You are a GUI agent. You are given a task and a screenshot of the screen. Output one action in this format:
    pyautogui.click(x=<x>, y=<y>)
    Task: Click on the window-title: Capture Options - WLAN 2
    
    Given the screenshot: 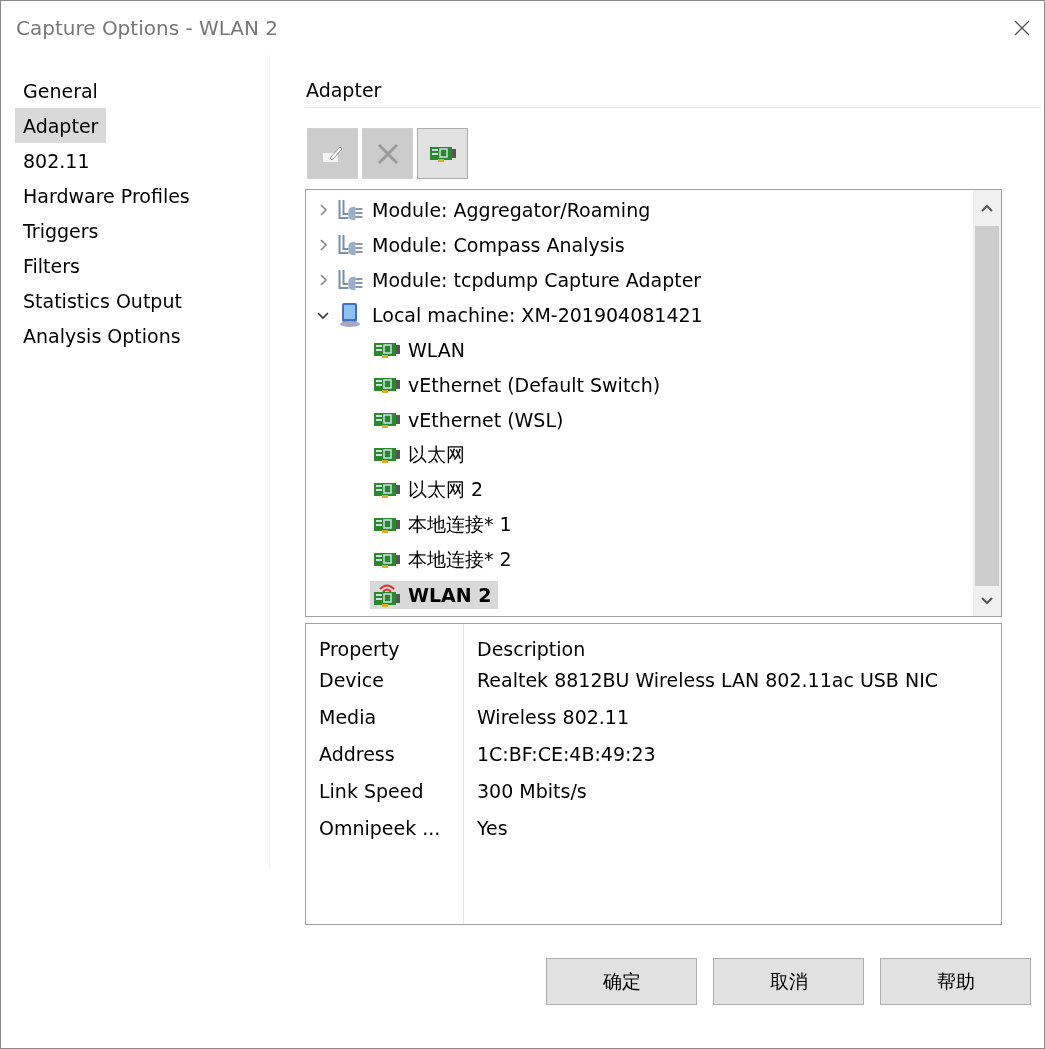 What is the action you would take?
    pyautogui.click(x=147, y=28)
    